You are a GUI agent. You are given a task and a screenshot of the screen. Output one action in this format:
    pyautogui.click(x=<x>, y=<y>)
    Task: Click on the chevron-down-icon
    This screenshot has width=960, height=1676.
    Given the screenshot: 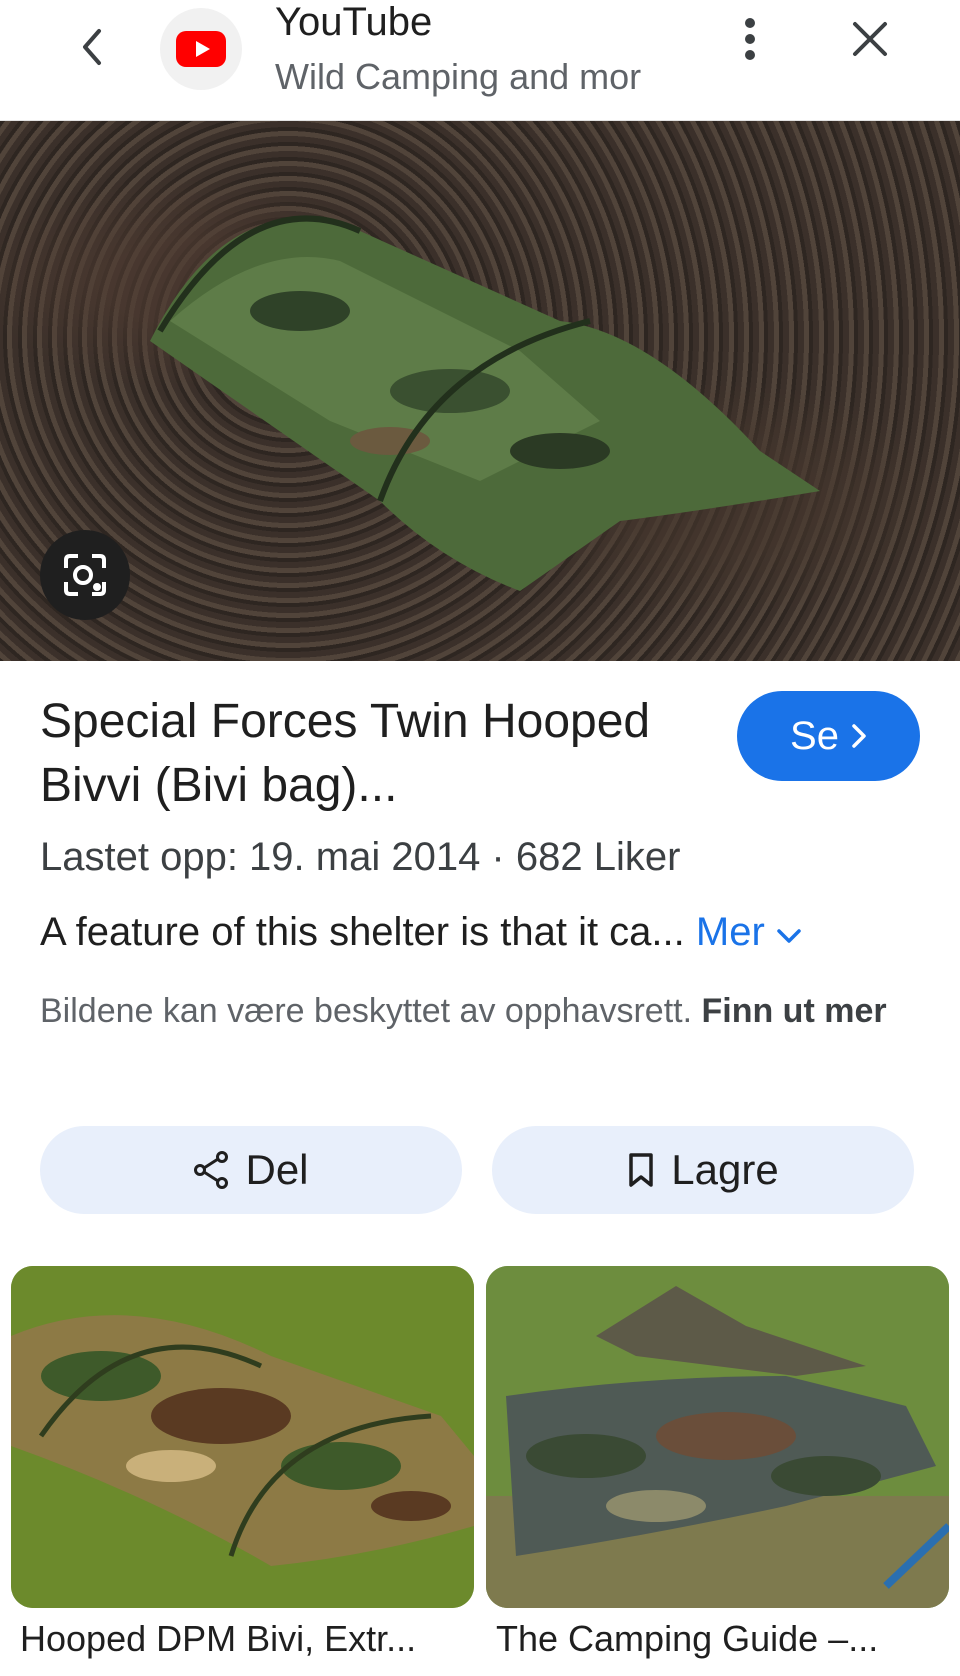 What is the action you would take?
    pyautogui.click(x=789, y=936)
    